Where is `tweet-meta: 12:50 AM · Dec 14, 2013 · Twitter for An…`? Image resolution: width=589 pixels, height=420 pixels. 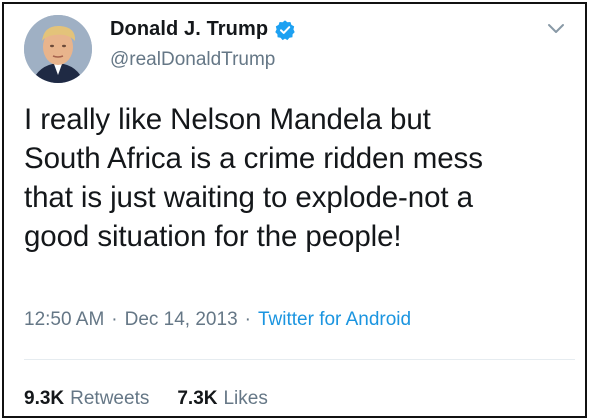
tweet-meta: 12:50 AM · Dec 14, 2013 · Twitter for An… is located at coordinates (217, 320).